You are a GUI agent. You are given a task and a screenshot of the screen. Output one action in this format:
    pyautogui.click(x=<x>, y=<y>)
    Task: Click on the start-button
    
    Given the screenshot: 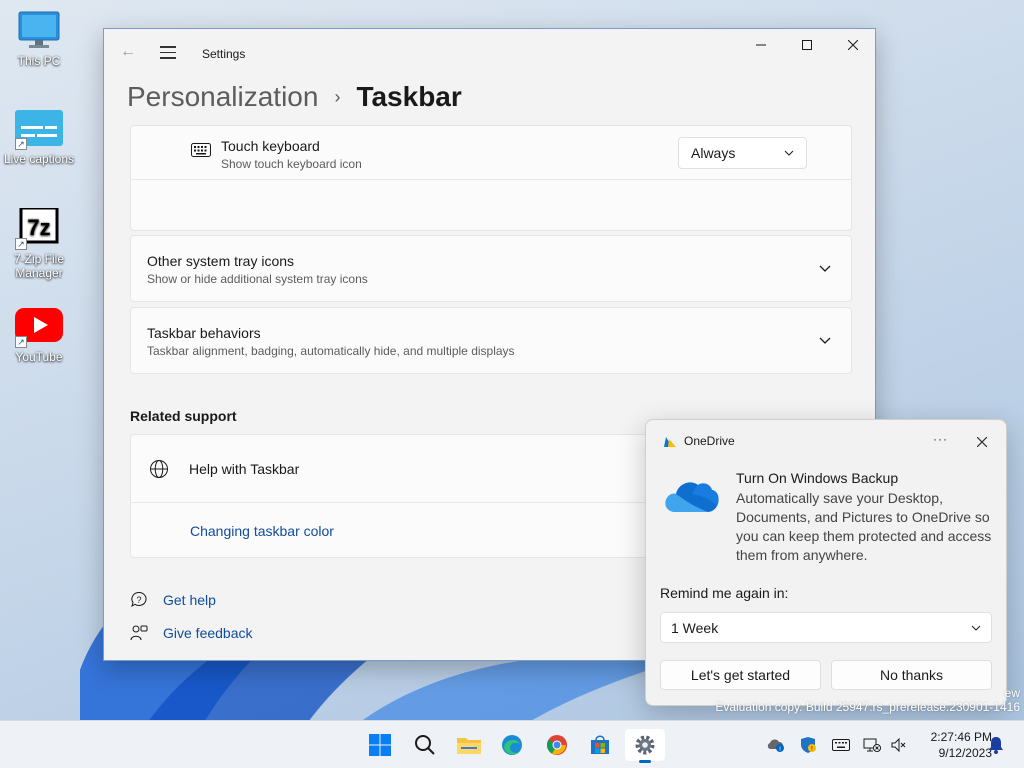 What is the action you would take?
    pyautogui.click(x=380, y=745)
    